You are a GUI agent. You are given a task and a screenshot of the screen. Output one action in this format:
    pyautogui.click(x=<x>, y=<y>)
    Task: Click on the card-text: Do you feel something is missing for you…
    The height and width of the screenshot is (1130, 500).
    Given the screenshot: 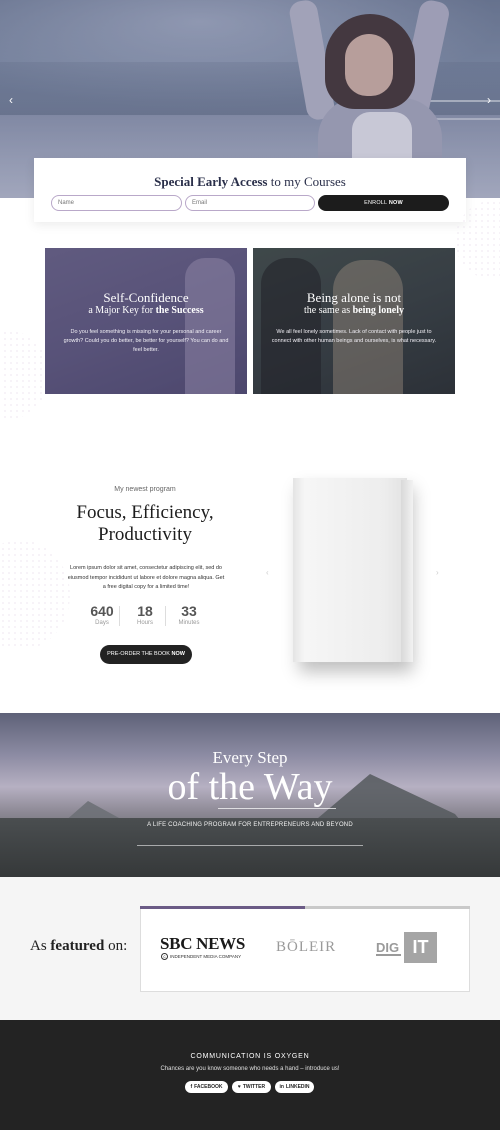 What is the action you would take?
    pyautogui.click(x=146, y=341)
    